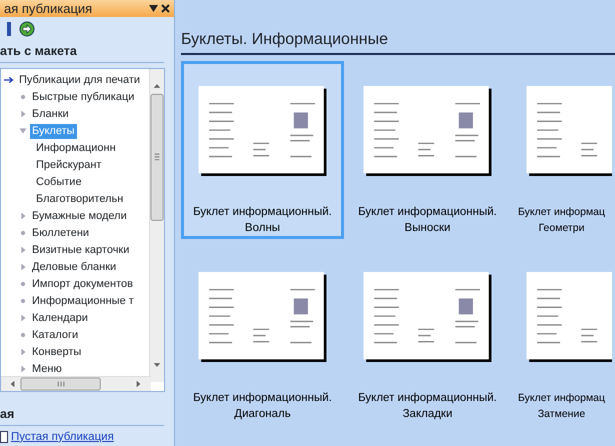 This screenshot has height=446, width=615. What do you see at coordinates (563, 336) in the screenshot?
I see `template-card: Буклет информац Затмение` at bounding box center [563, 336].